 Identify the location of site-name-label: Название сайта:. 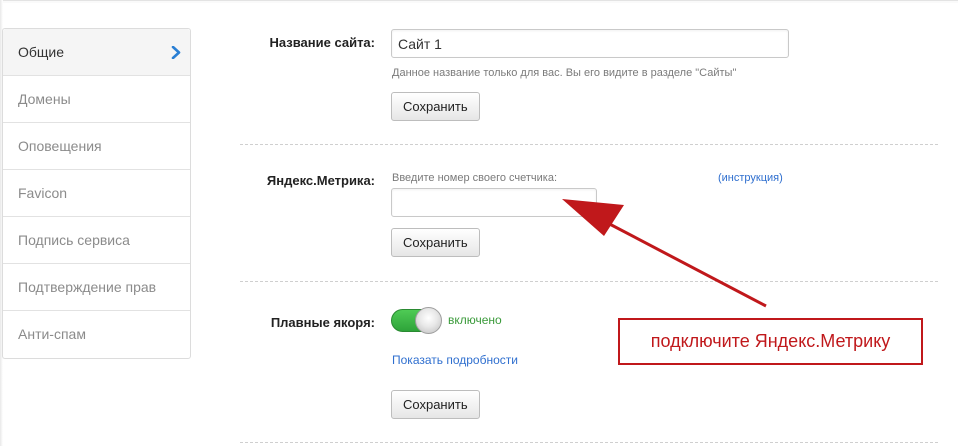
(322, 42).